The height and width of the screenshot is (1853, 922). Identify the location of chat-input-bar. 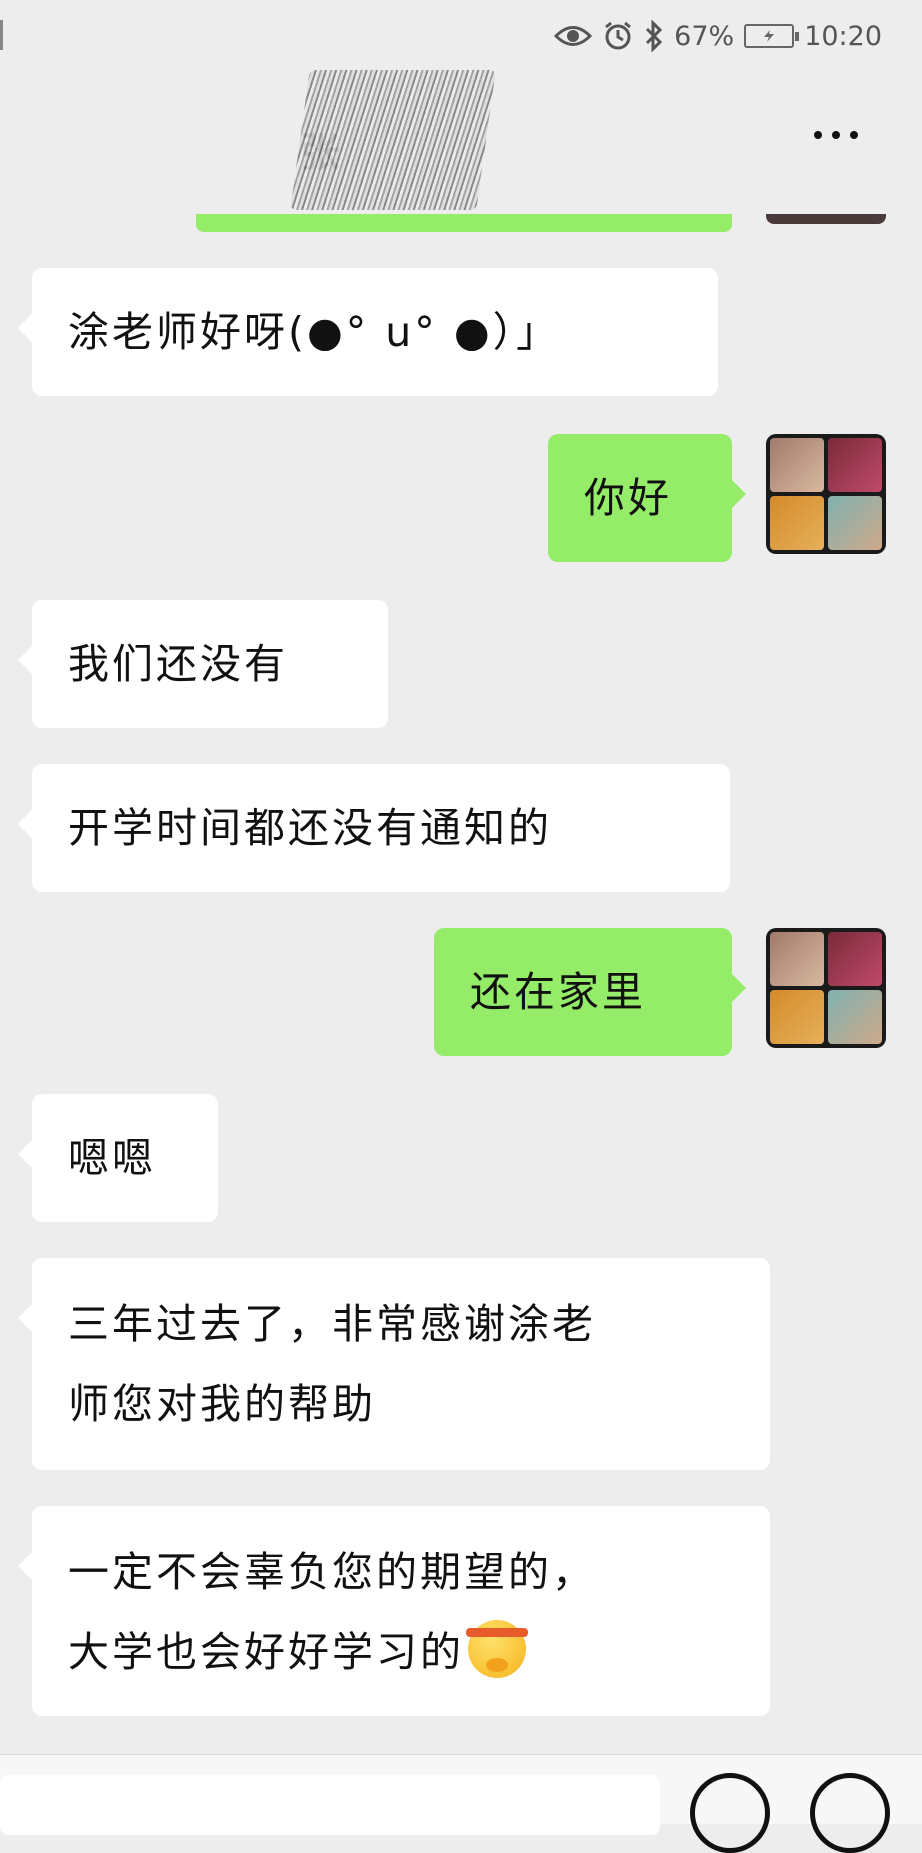
(461, 1803).